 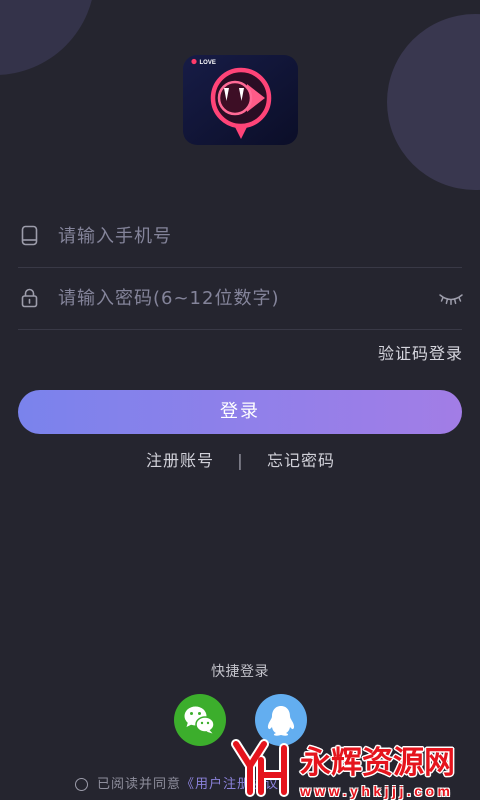 I want to click on password-input, so click(x=244, y=298).